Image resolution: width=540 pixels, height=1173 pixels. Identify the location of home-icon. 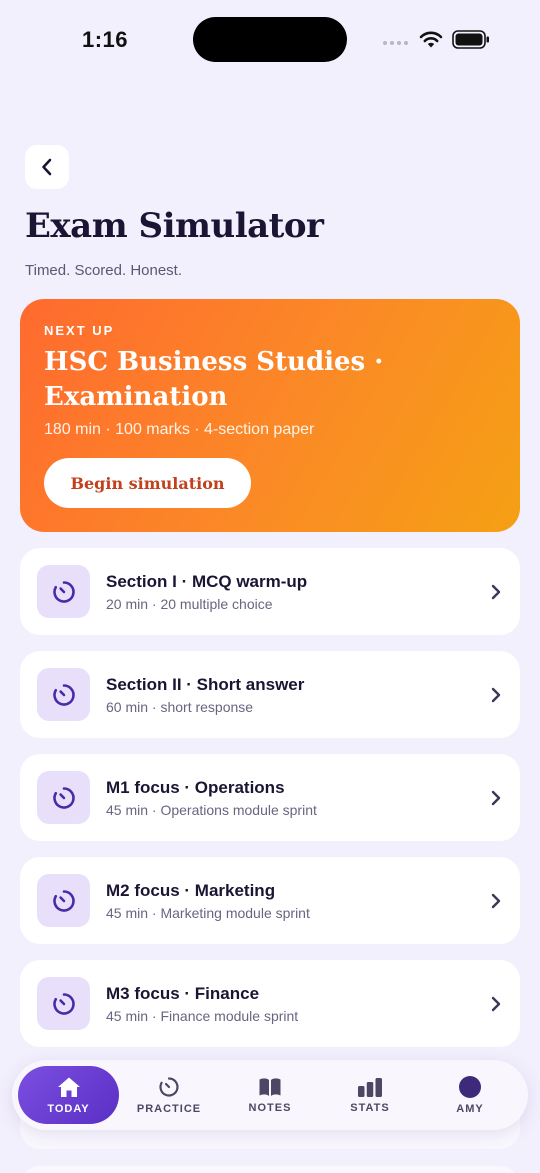
(68, 1087).